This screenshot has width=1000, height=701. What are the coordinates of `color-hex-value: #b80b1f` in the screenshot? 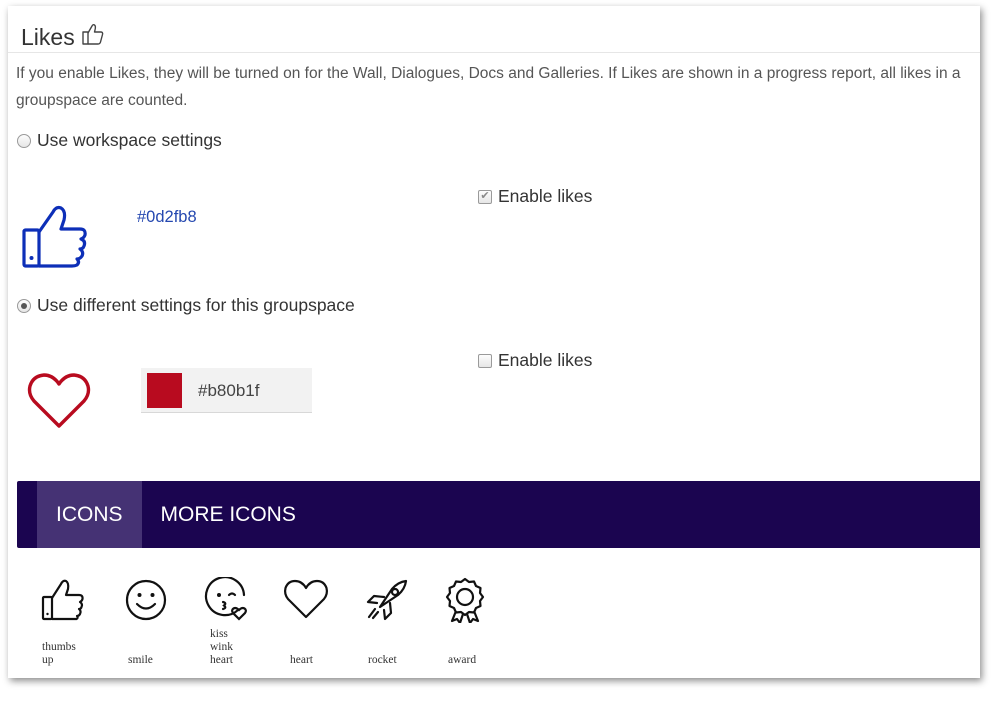 It's located at (228, 391).